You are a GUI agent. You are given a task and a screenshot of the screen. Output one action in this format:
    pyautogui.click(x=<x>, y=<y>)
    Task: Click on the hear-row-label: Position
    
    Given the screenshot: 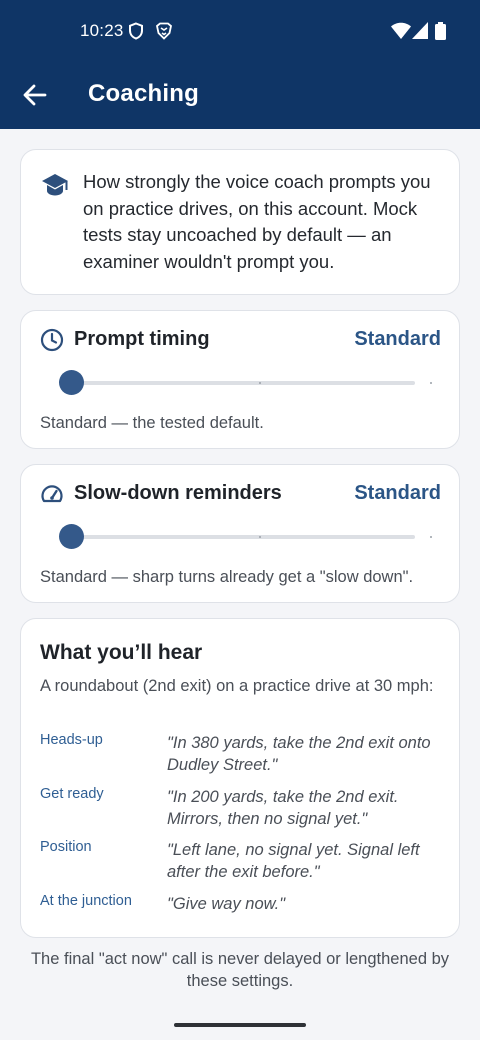 What is the action you would take?
    pyautogui.click(x=66, y=847)
    